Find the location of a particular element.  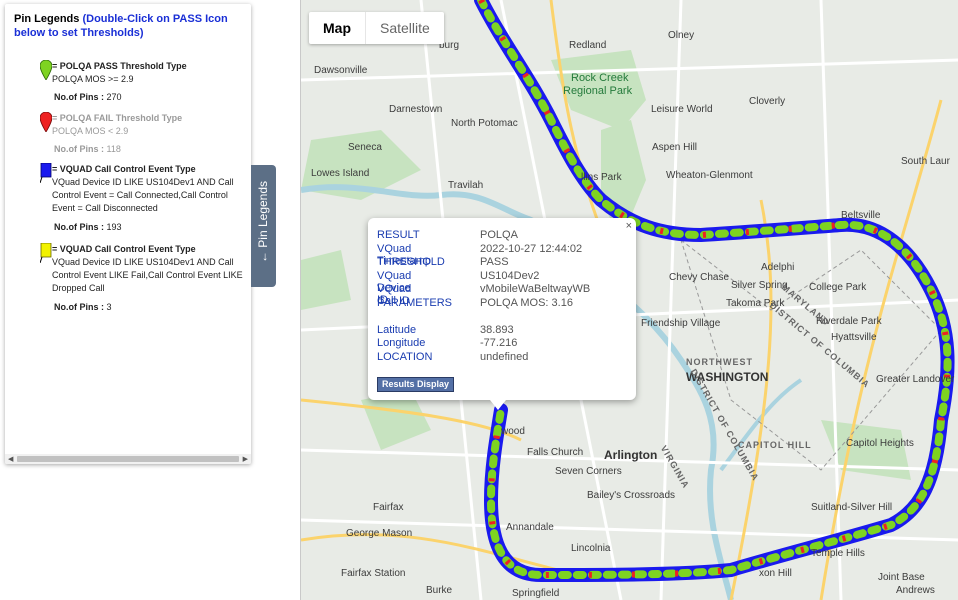

map-label: Beltsville is located at coordinates (861, 215).